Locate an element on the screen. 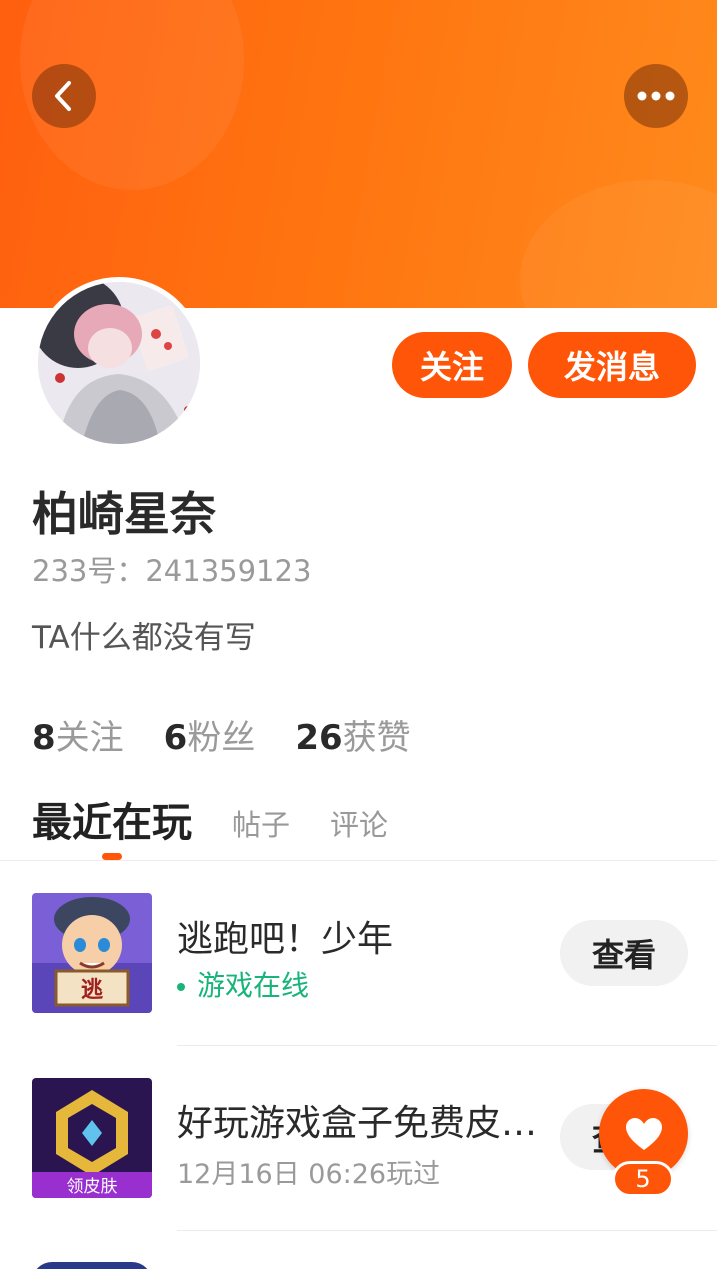  account-id: 233号：241359123 is located at coordinates (172, 571).